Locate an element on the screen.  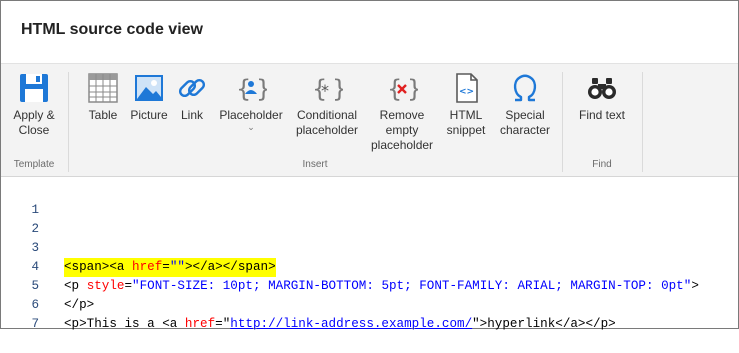
placeholder-icon: { } is located at coordinates (251, 89).